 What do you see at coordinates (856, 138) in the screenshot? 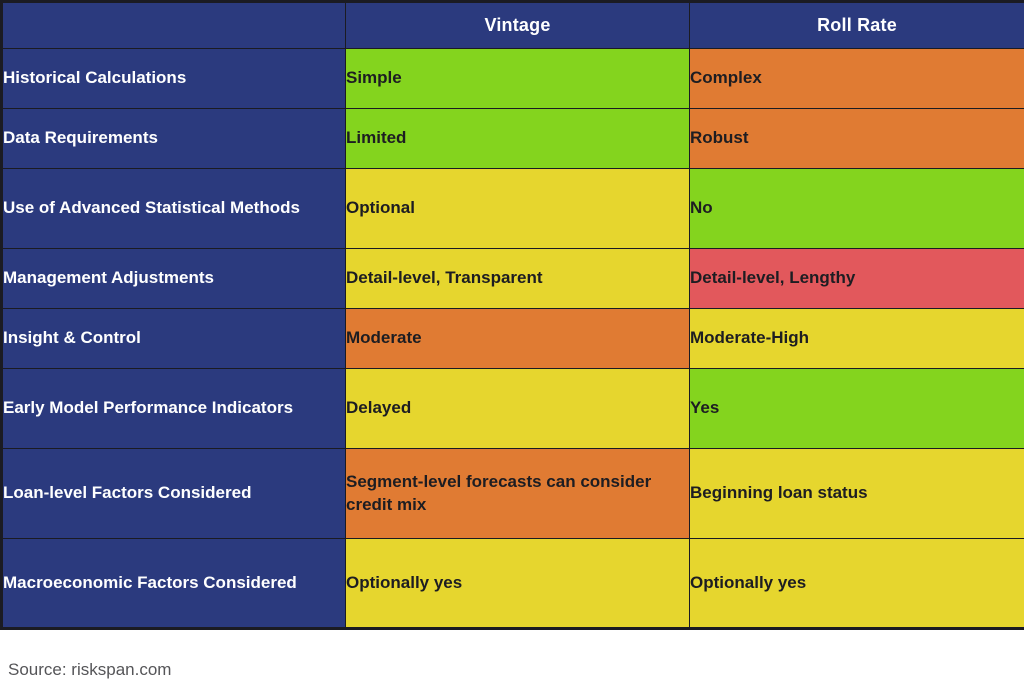
I see `roll-rate-value-cell: Robust` at bounding box center [856, 138].